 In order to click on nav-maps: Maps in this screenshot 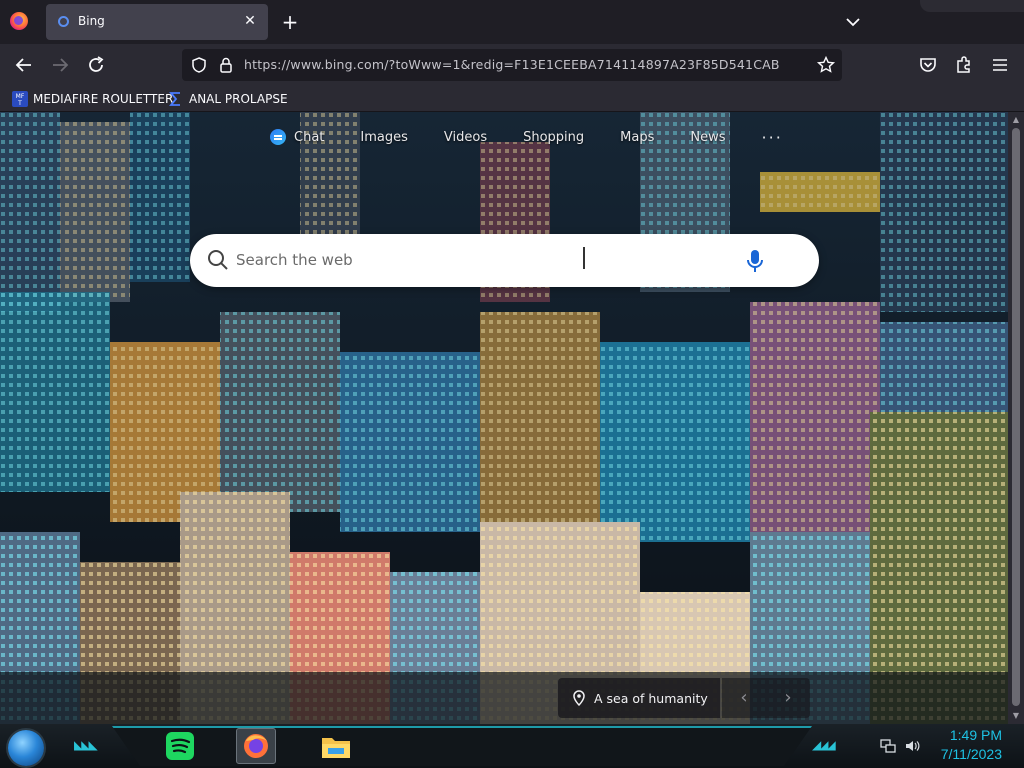, I will do `click(637, 137)`.